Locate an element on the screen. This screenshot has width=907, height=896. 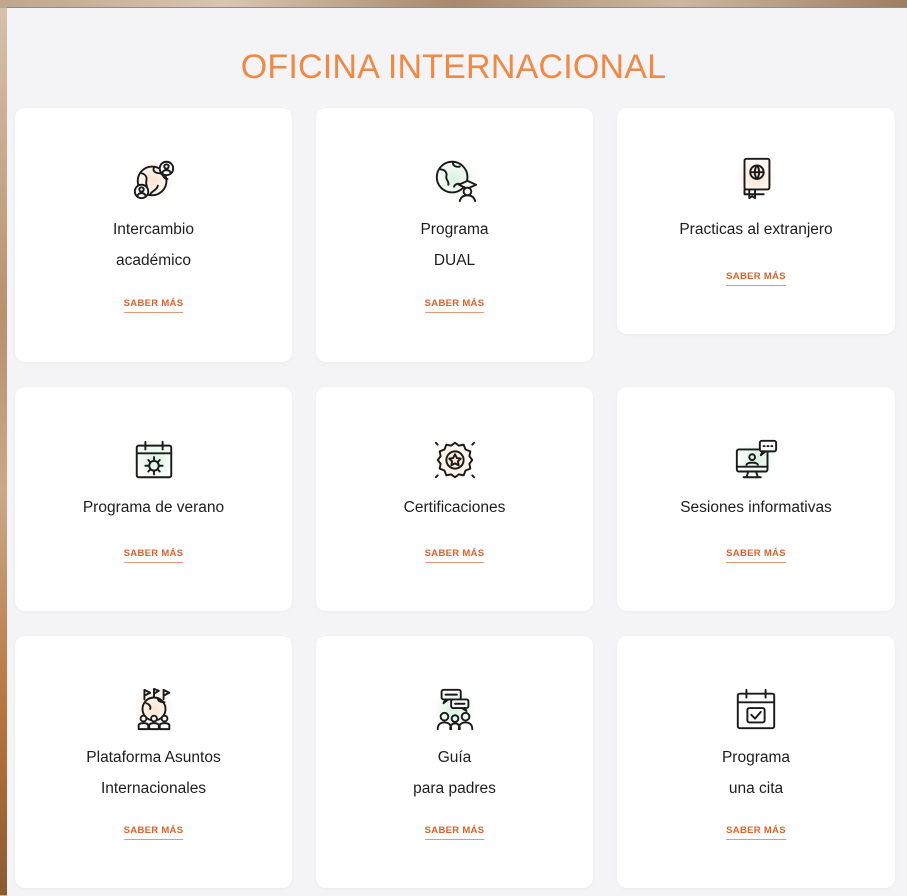
card-programa-dual: Programa DUAL SABER MÁS is located at coordinates (454, 235).